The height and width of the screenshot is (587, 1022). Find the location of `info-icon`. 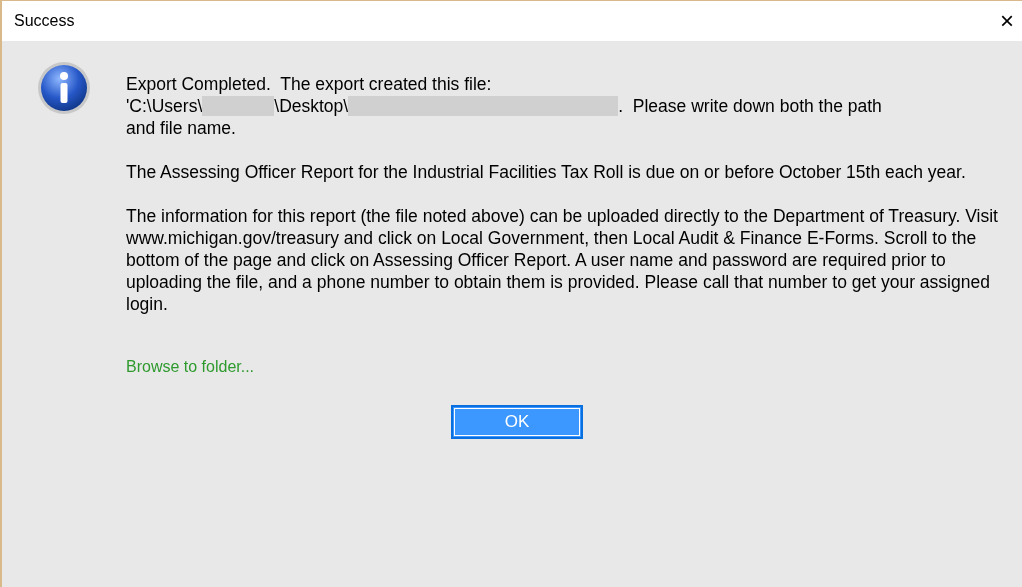

info-icon is located at coordinates (64, 88).